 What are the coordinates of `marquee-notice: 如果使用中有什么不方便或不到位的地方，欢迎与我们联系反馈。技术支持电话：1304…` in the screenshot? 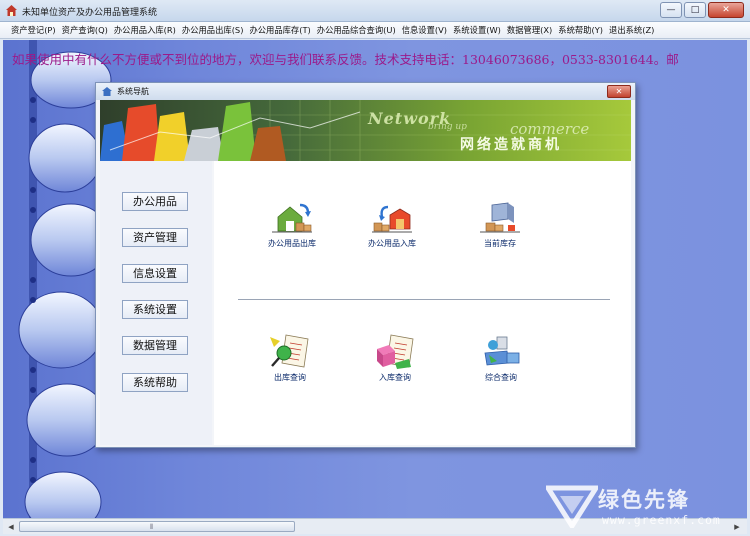 It's located at (345, 59).